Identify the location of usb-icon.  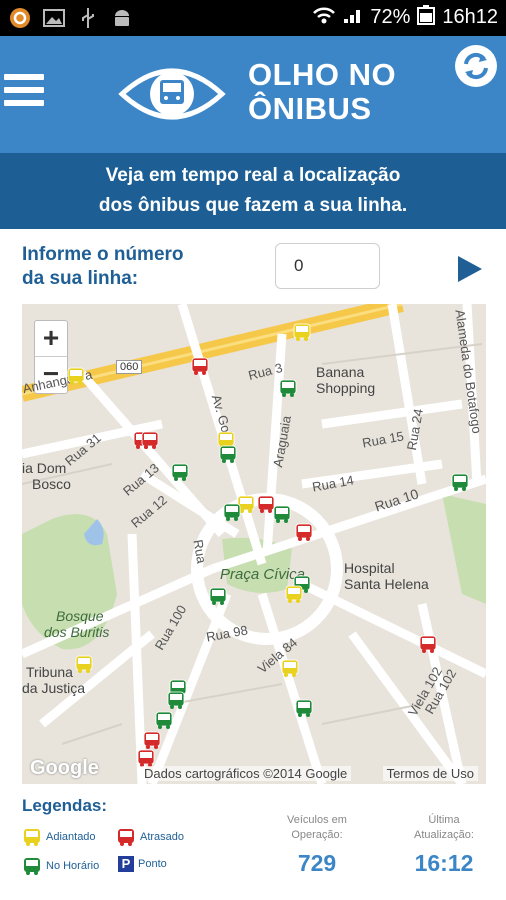
(88, 18).